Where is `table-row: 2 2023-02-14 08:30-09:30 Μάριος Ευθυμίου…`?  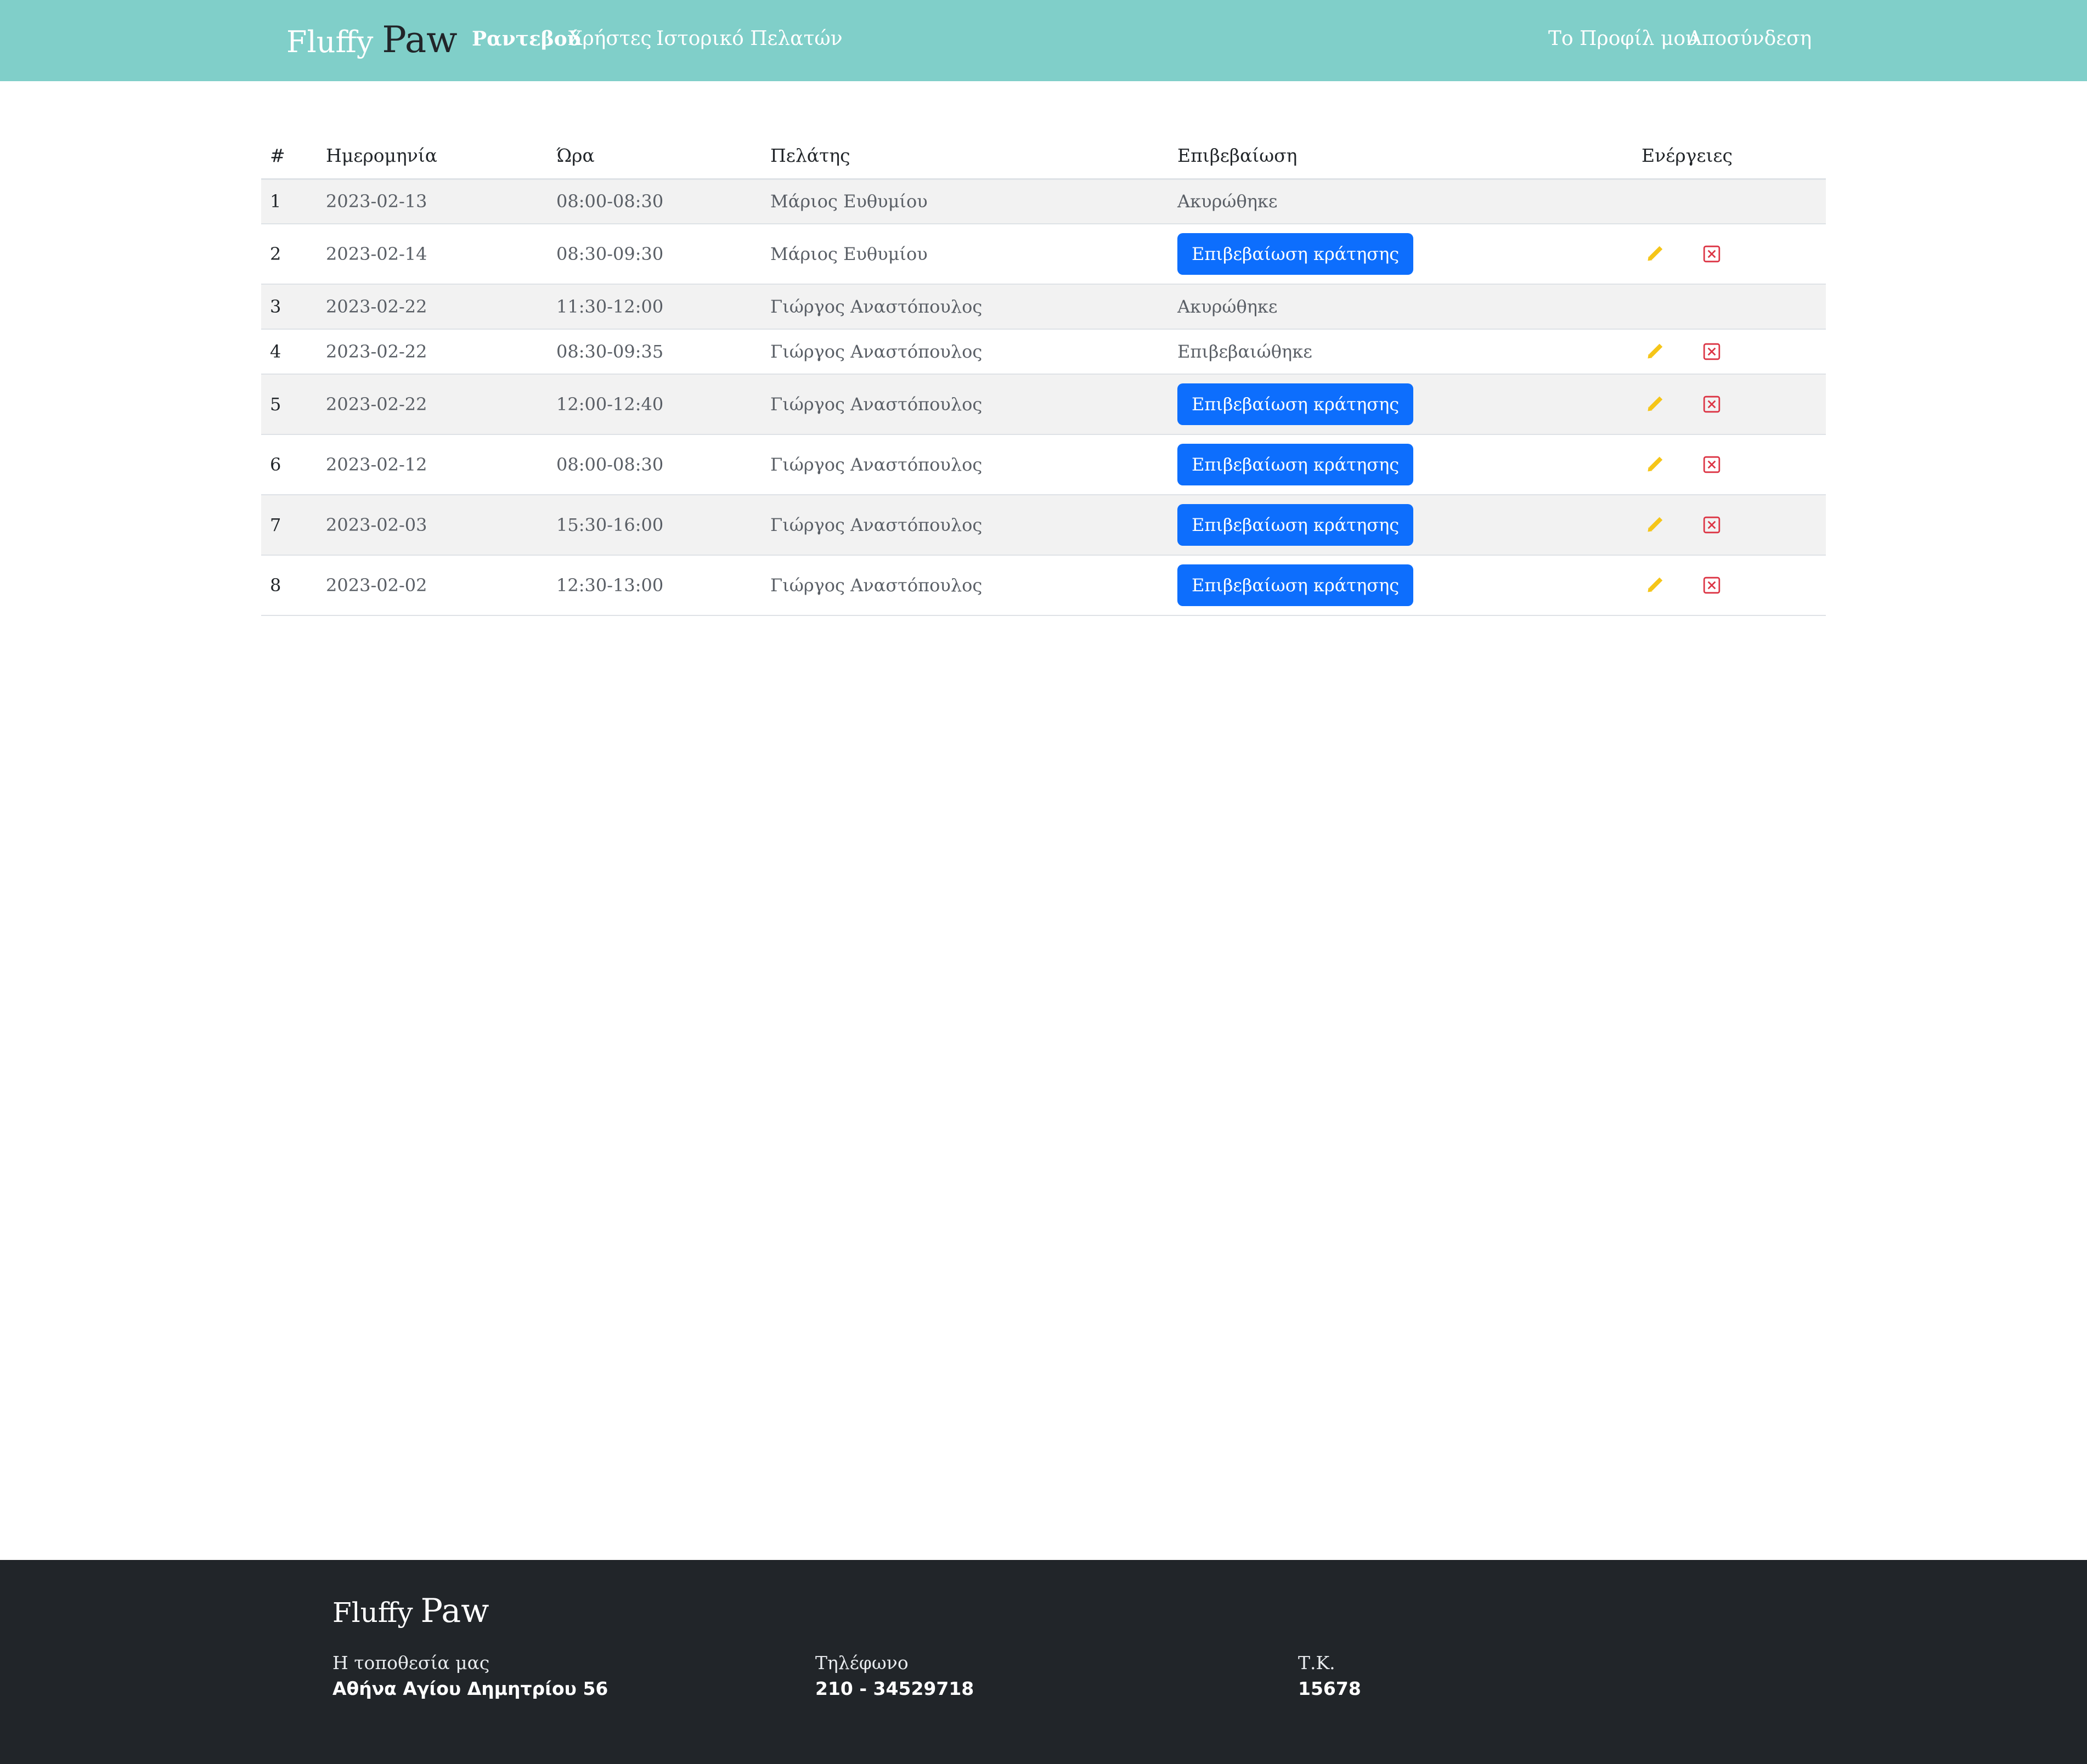
table-row: 2 2023-02-14 08:30-09:30 Μάριος Ευθυμίου… is located at coordinates (1043, 254).